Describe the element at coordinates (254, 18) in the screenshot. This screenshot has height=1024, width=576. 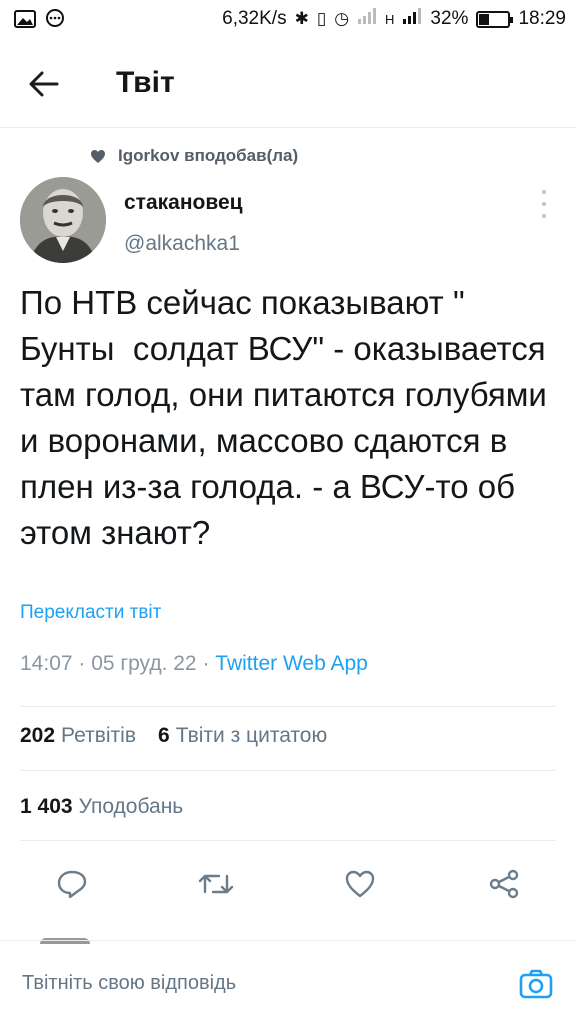
I see `net-speed: 6,32K/s` at that location.